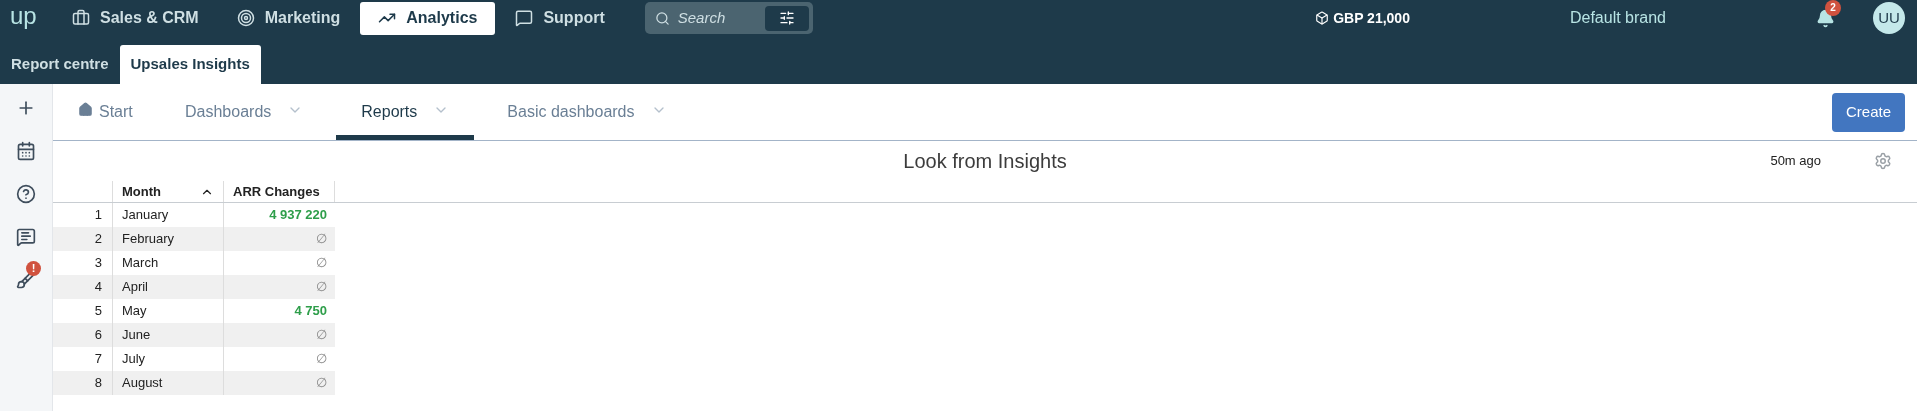  I want to click on alert-badge: !, so click(33, 268).